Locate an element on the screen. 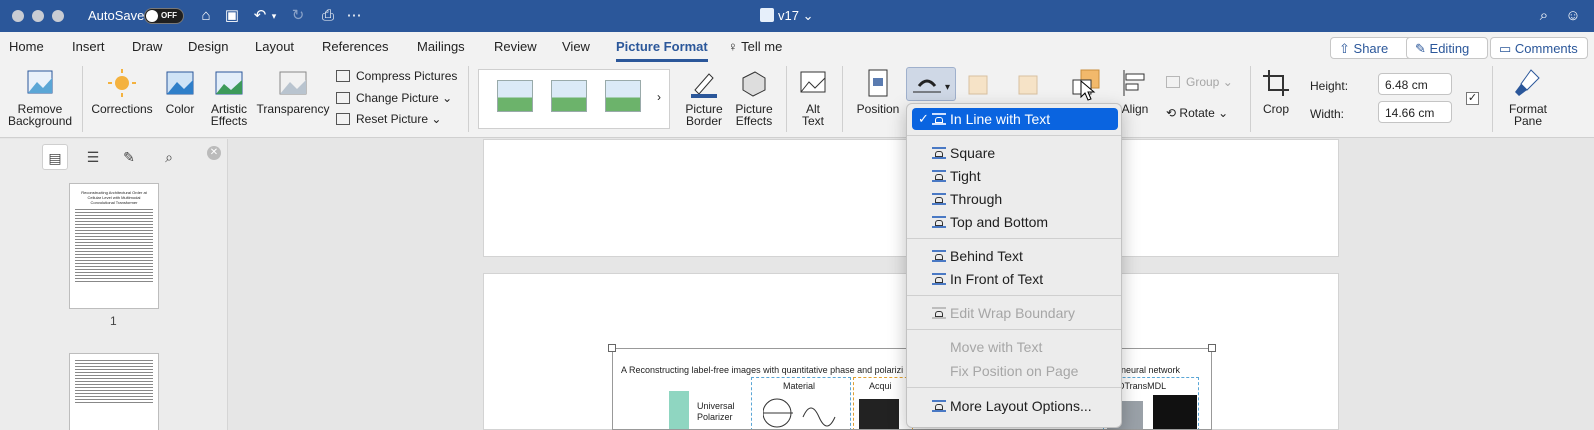  change-picture-icon is located at coordinates (343, 98).